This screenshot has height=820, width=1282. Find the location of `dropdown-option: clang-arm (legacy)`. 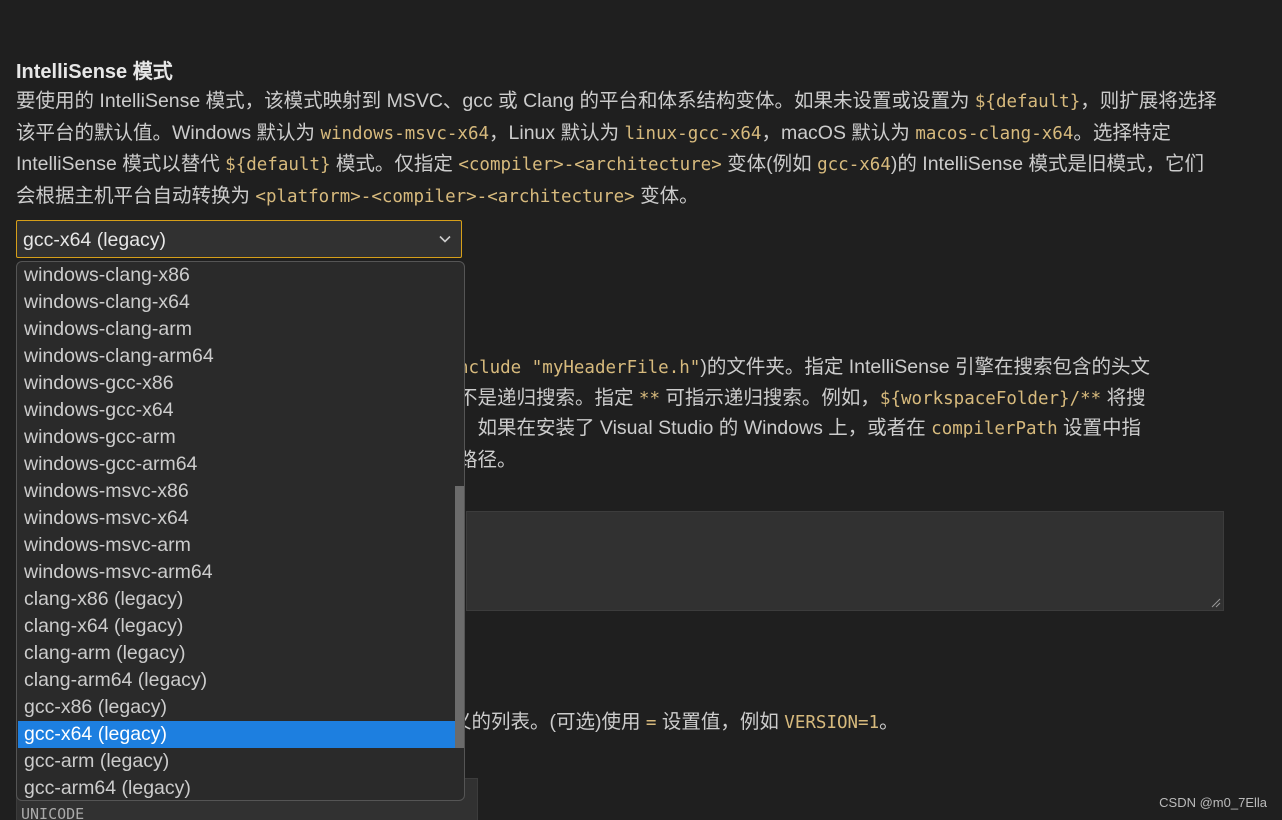

dropdown-option: clang-arm (legacy) is located at coordinates (236, 653).